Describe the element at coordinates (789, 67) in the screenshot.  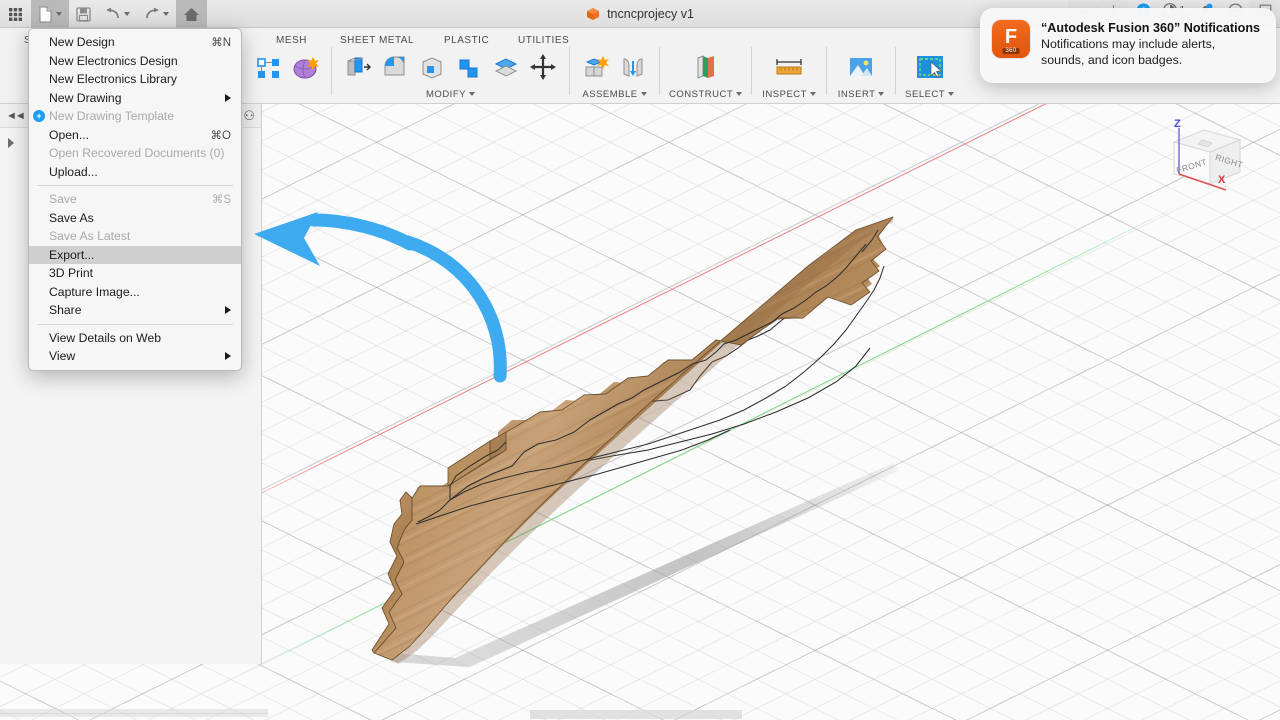
I see `measure-icon` at that location.